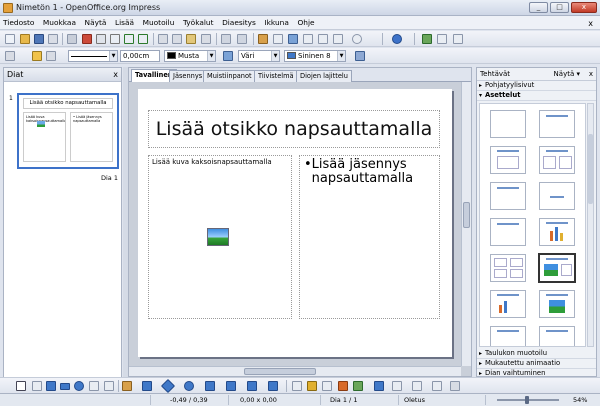 This screenshot has width=600, height=406. Describe the element at coordinates (557, 160) in the screenshot. I see `layout-title-two-content` at that location.